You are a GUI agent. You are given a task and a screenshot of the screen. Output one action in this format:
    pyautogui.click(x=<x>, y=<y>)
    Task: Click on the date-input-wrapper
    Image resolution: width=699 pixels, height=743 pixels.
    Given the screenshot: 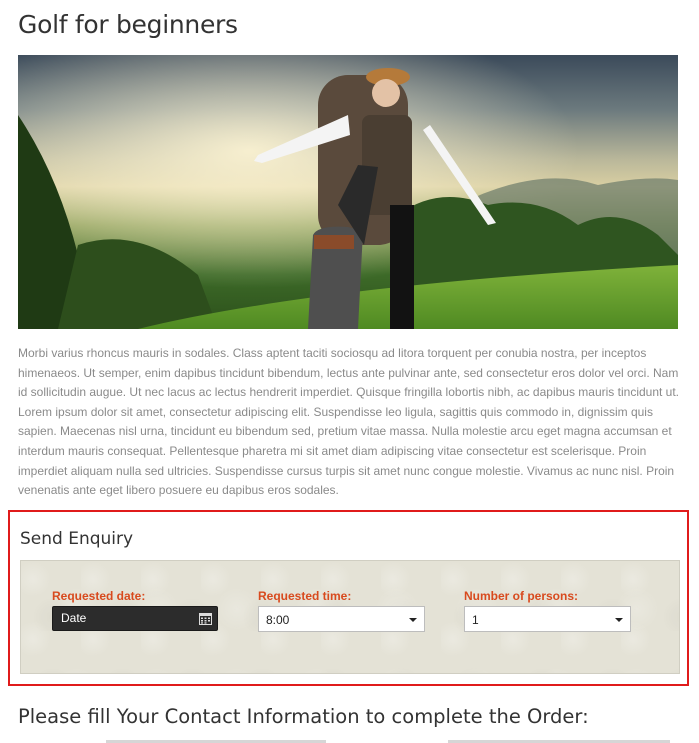 What is the action you would take?
    pyautogui.click(x=135, y=618)
    